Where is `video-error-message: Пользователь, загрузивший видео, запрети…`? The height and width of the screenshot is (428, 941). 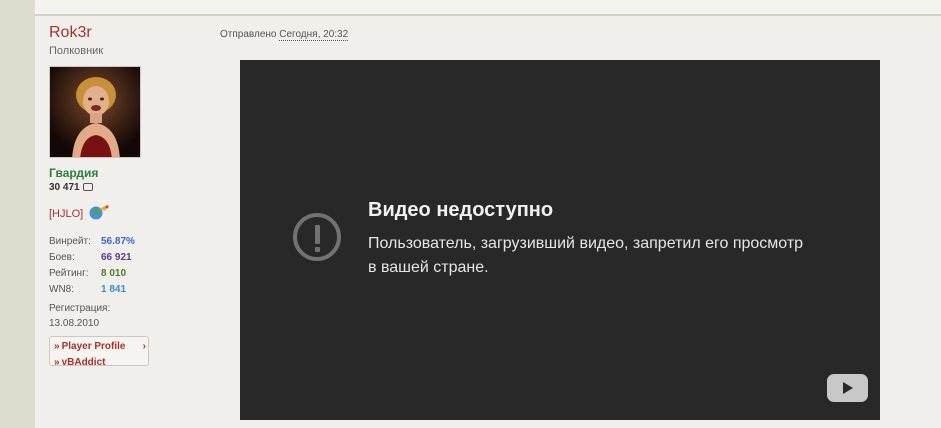 video-error-message: Пользователь, загрузивший видео, запрети… is located at coordinates (586, 255).